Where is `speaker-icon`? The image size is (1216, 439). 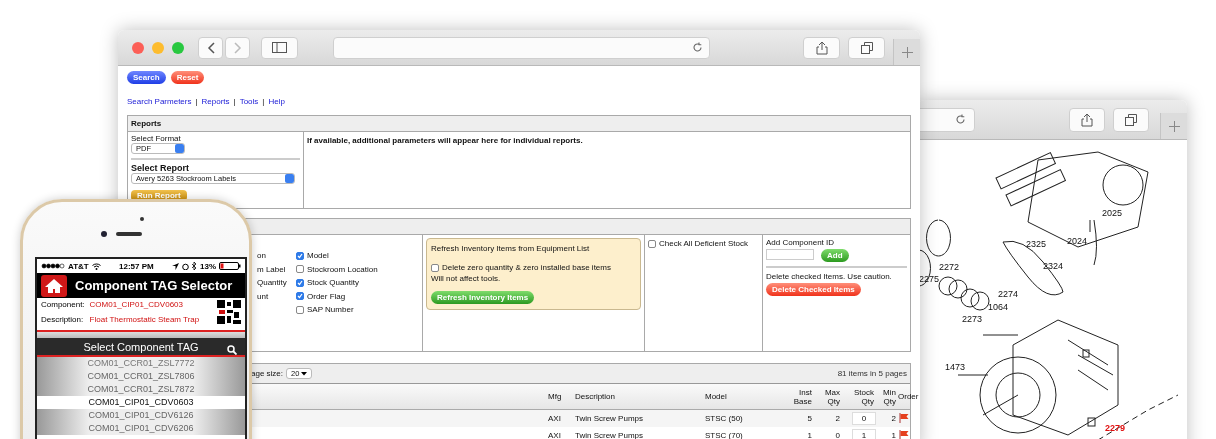
speaker-icon is located at coordinates (129, 234).